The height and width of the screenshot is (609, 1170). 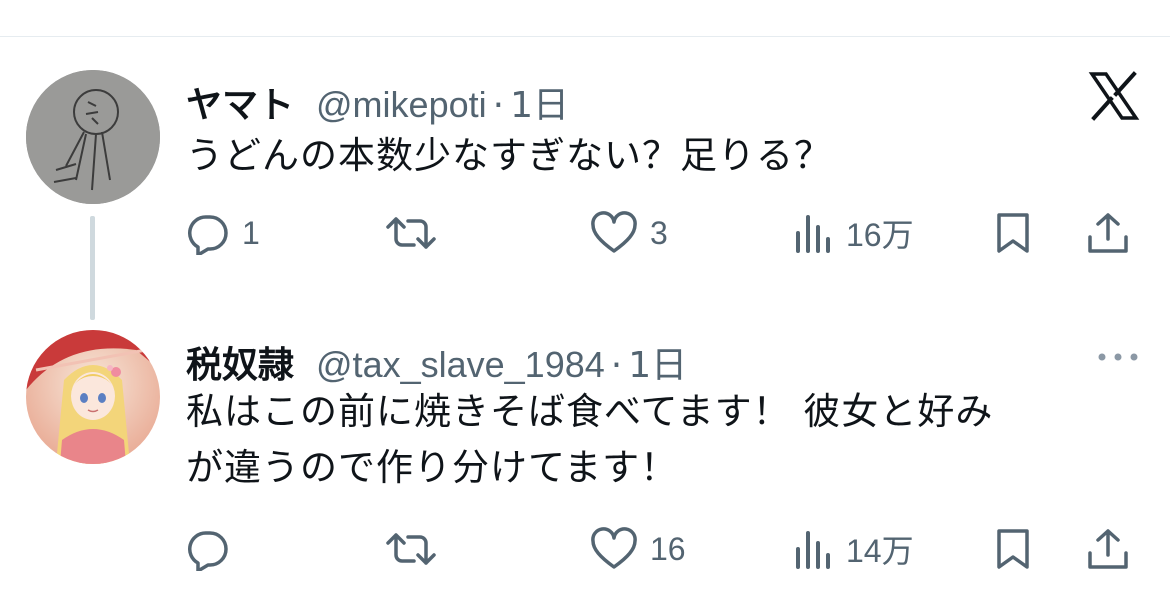 I want to click on top-divider, so click(x=585, y=36).